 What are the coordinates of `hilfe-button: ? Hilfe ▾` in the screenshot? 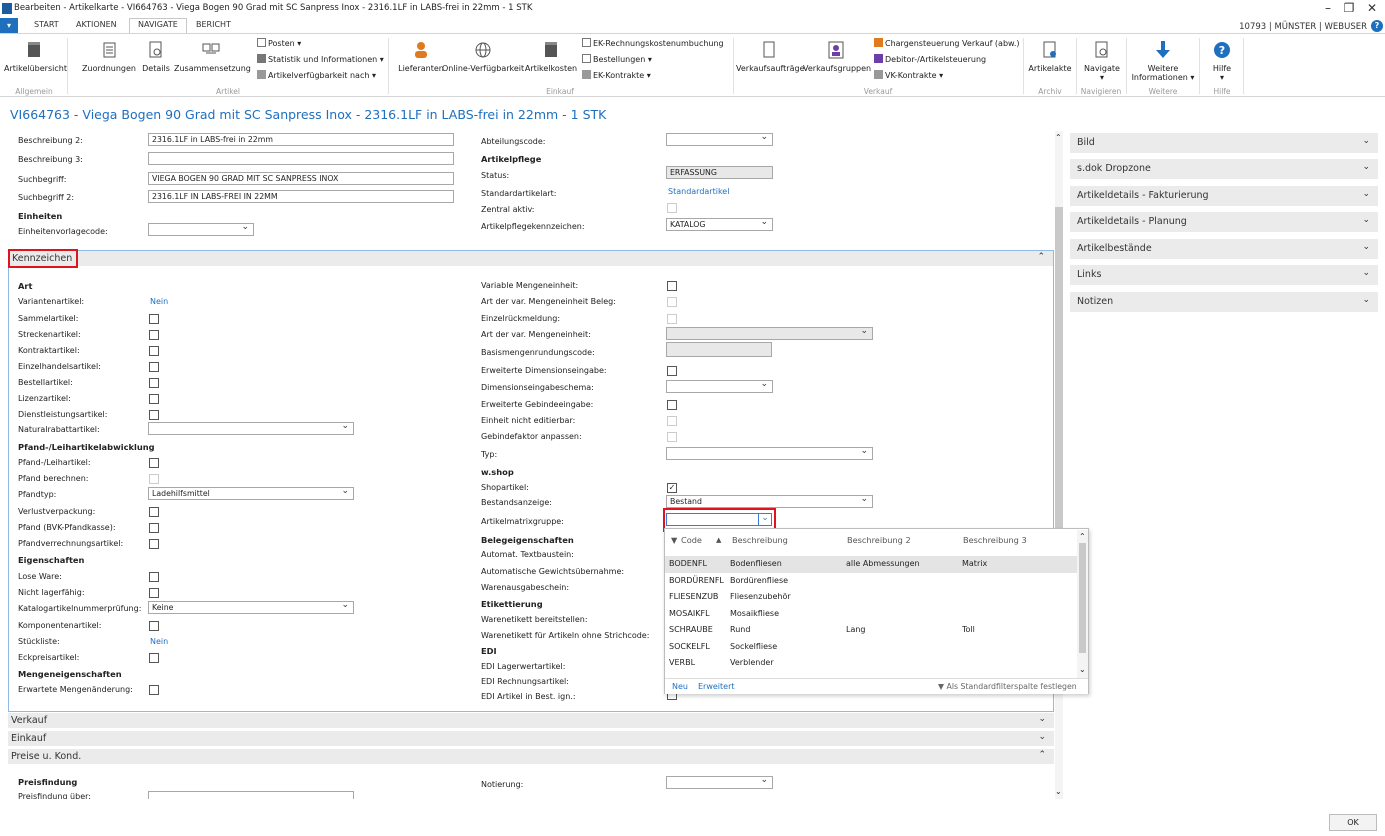 It's located at (1222, 61).